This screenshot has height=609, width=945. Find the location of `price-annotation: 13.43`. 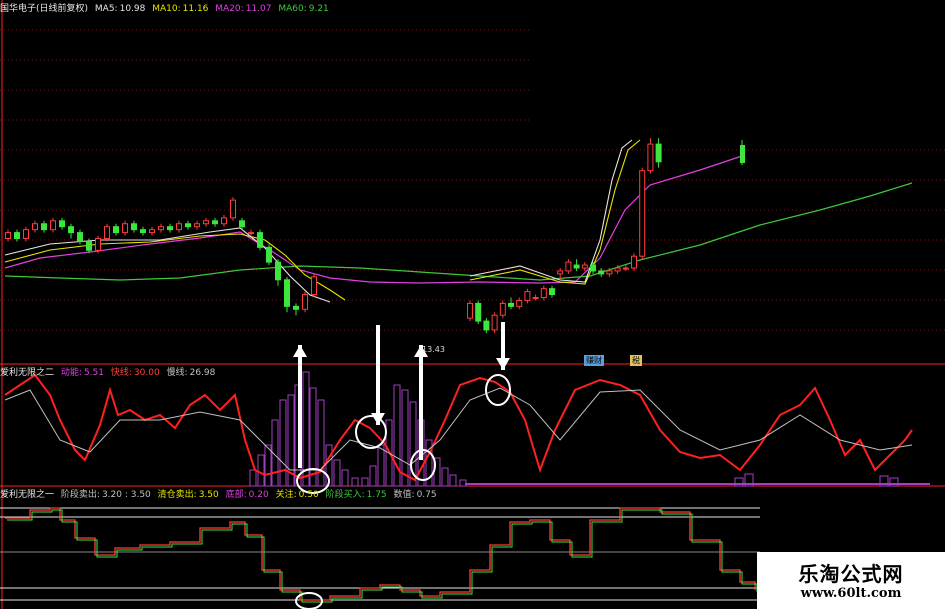

price-annotation: 13.43 is located at coordinates (433, 349).